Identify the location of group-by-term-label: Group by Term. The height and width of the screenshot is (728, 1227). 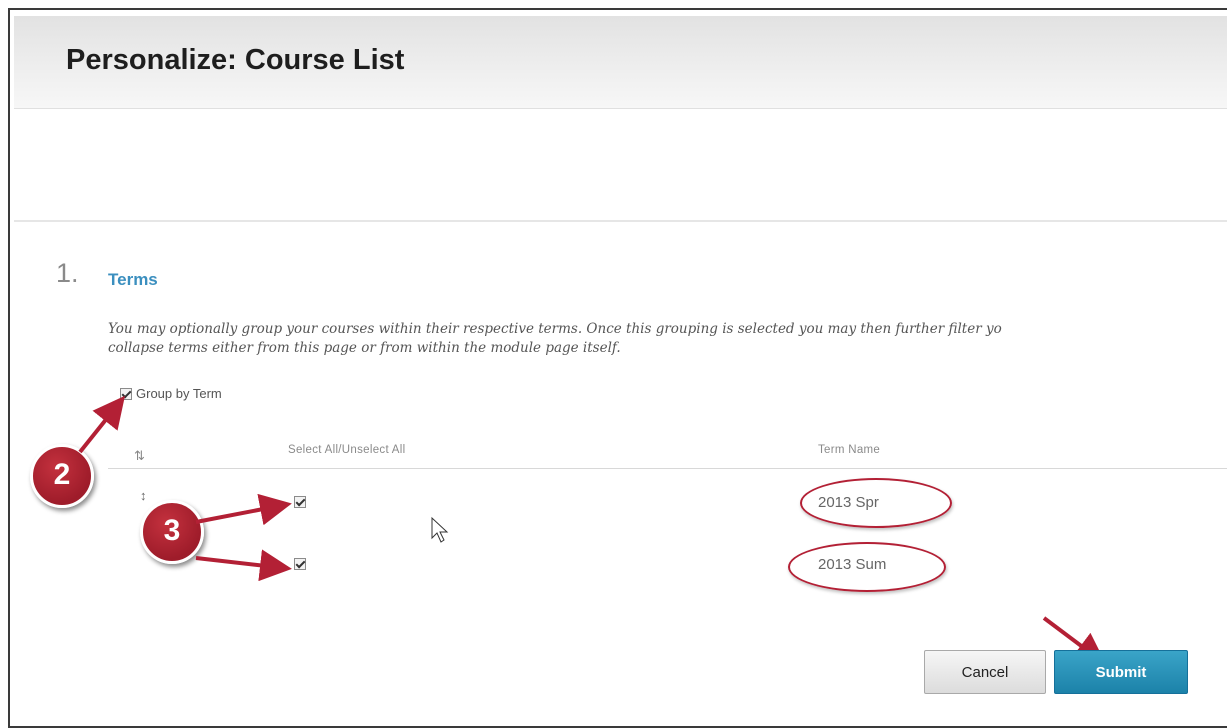
(179, 393).